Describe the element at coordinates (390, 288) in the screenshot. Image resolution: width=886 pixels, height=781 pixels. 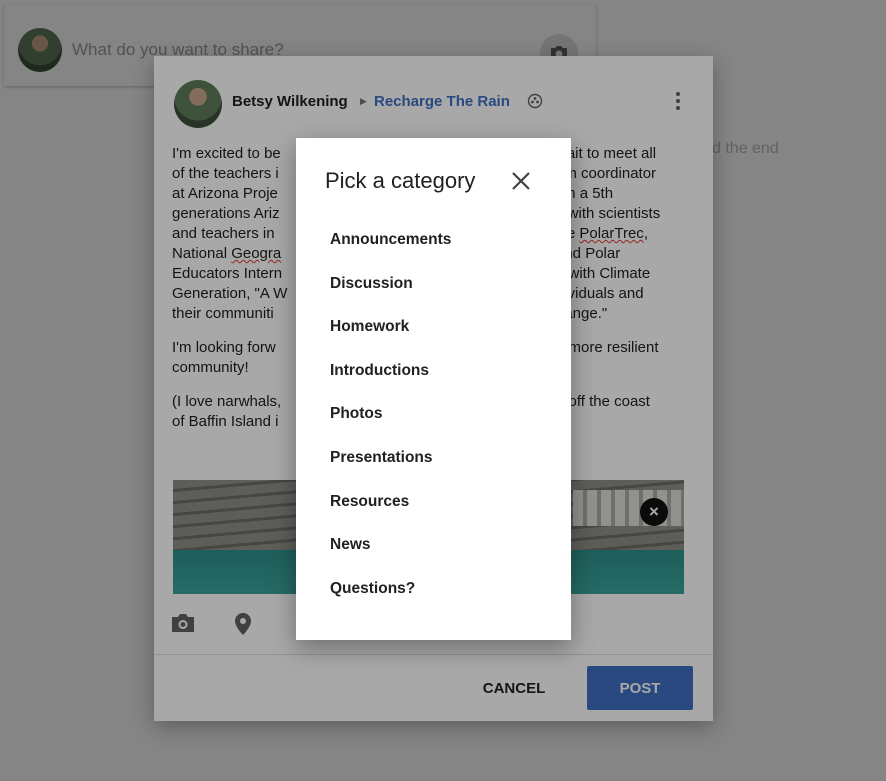
I see `category-item: Discussion` at that location.